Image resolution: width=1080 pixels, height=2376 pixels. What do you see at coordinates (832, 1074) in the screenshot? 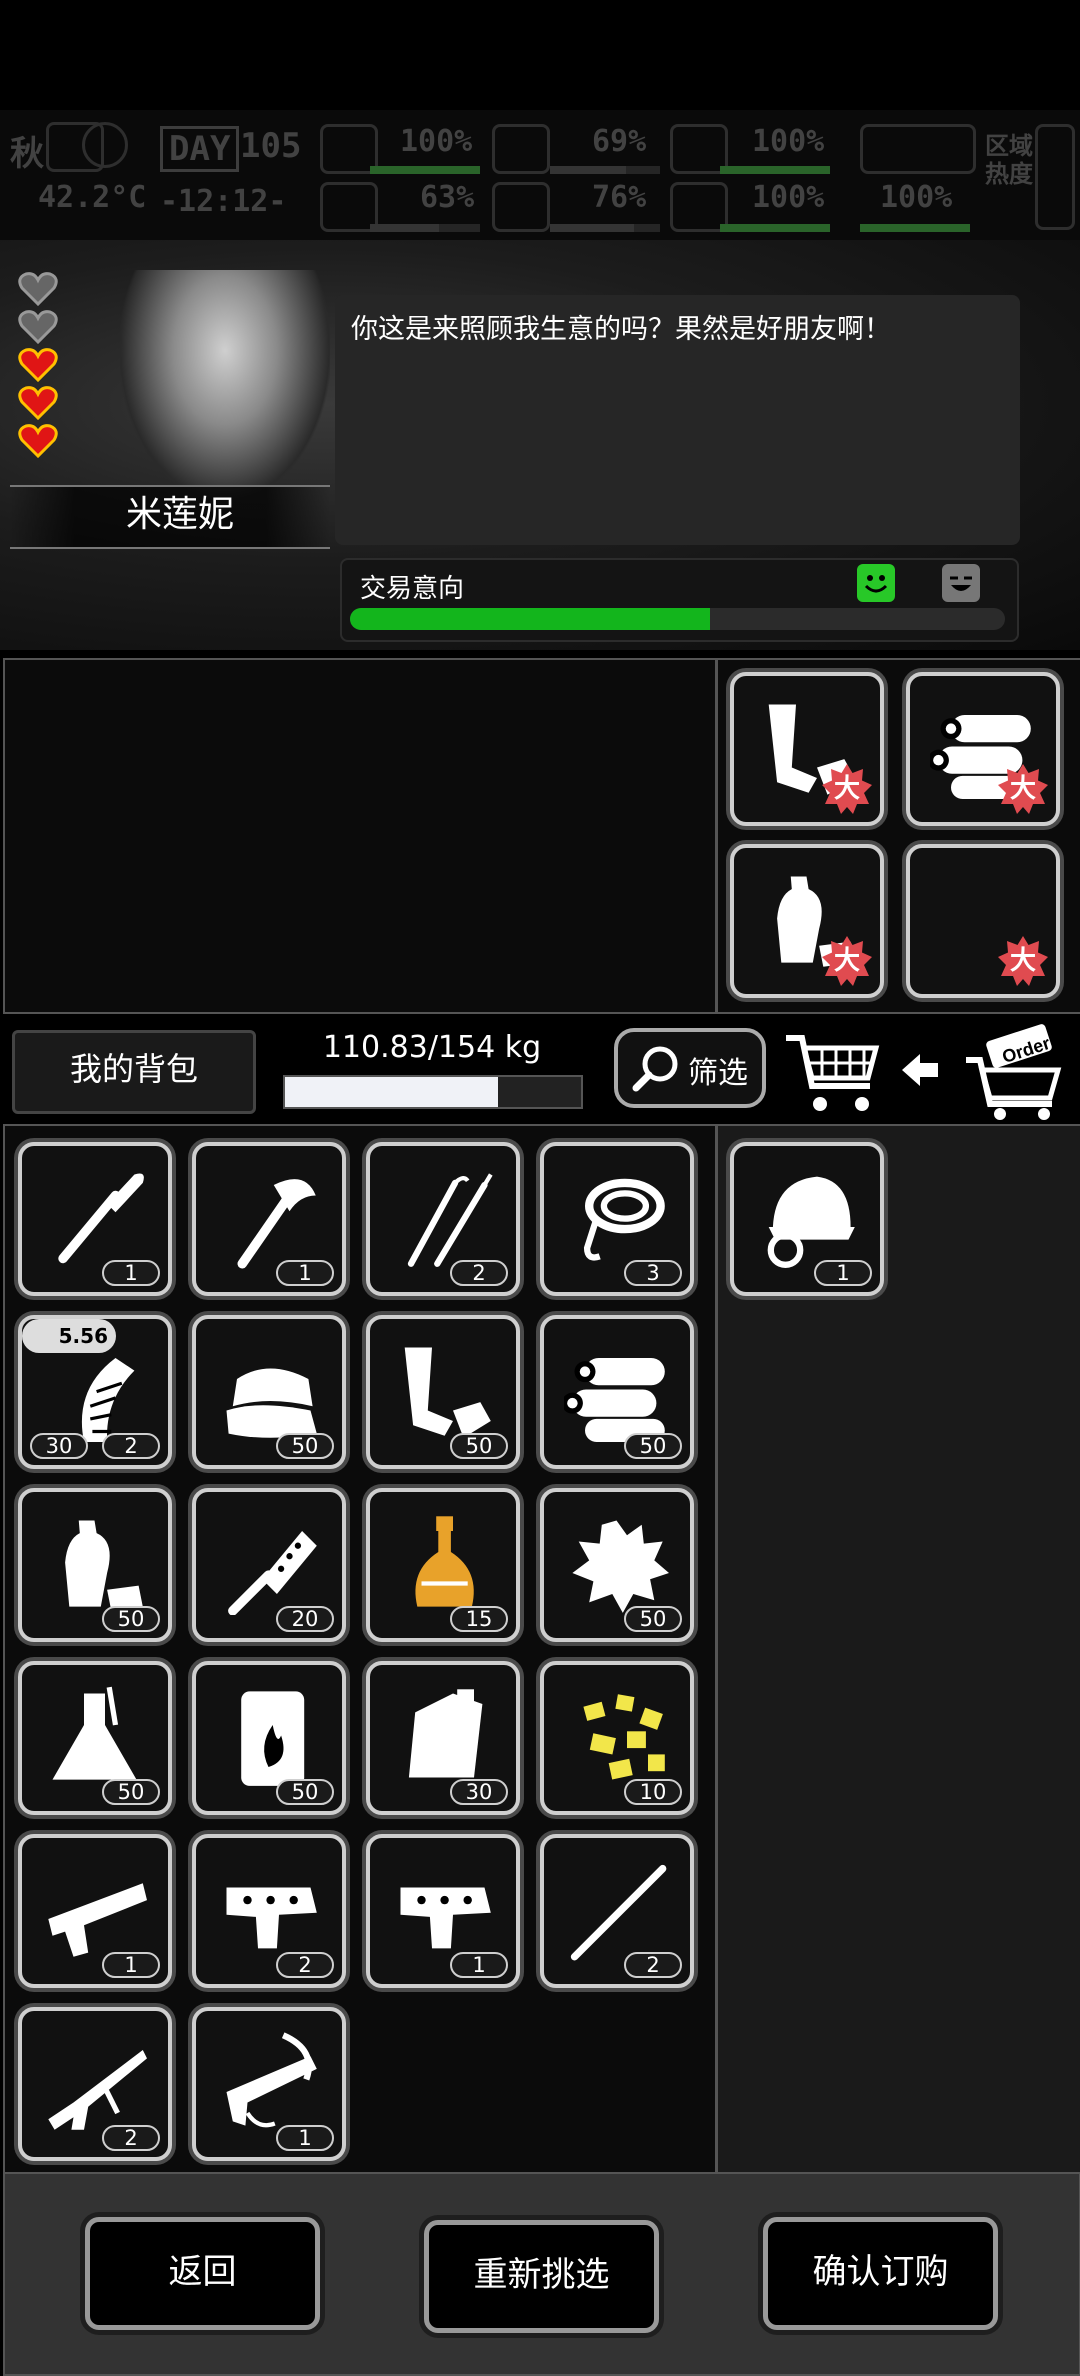
I see `cart-icon` at bounding box center [832, 1074].